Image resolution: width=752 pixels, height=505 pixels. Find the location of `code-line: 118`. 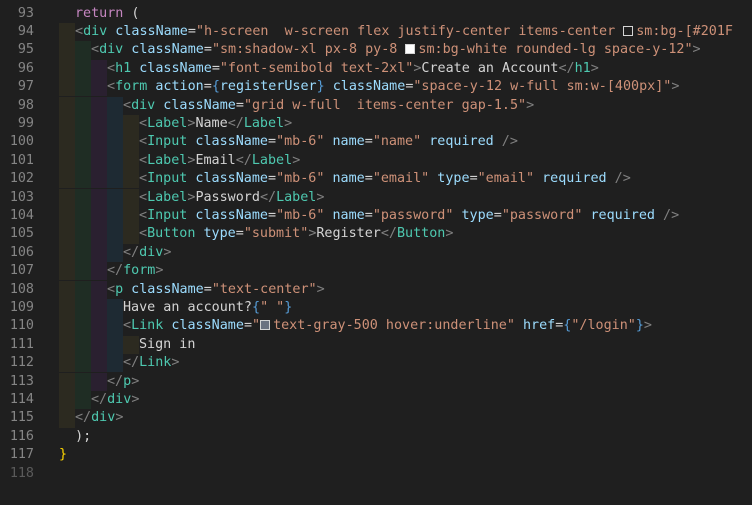

code-line: 118 is located at coordinates (376, 474).